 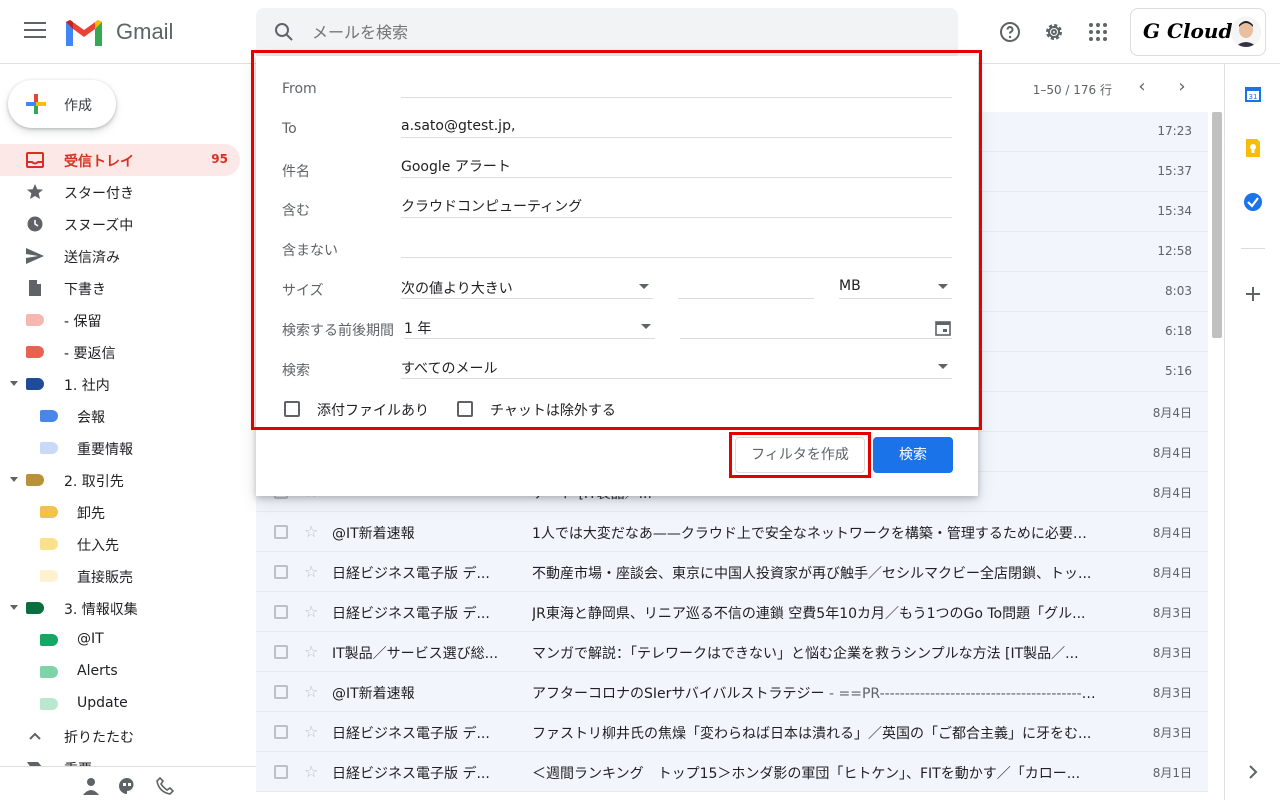 What do you see at coordinates (292, 409) in the screenshot?
I see `has-attachment-checkbox` at bounding box center [292, 409].